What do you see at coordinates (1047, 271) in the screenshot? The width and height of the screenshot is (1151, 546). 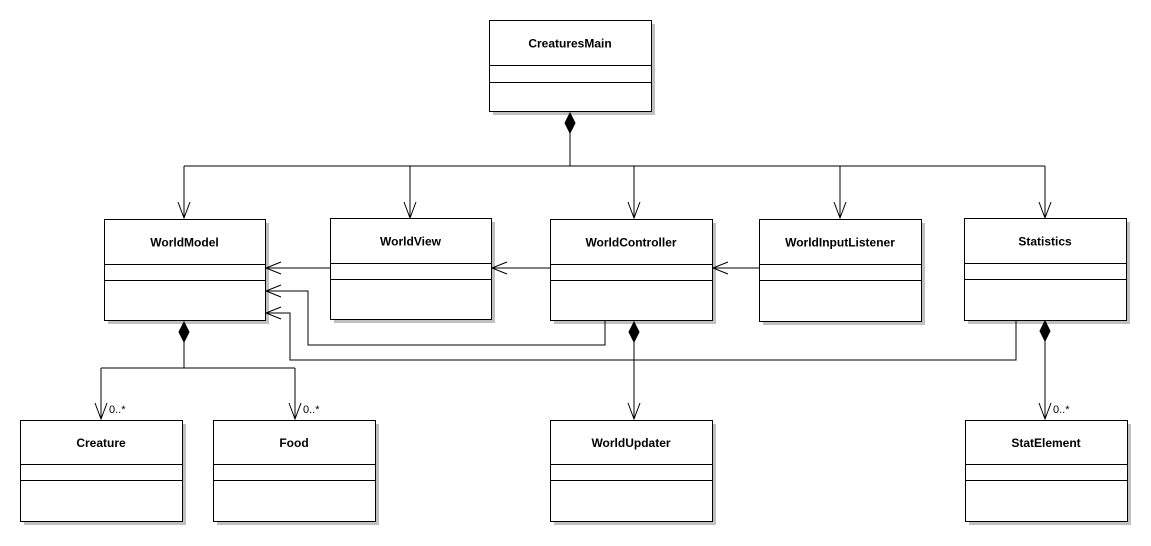 I see `class-statistics: Statistics` at bounding box center [1047, 271].